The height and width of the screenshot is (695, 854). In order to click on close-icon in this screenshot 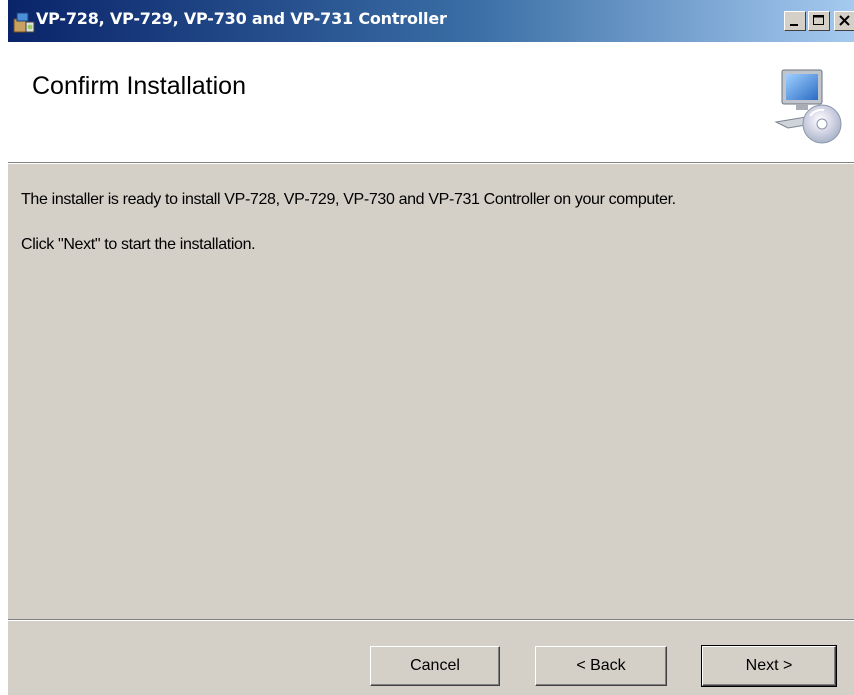, I will do `click(844, 20)`.